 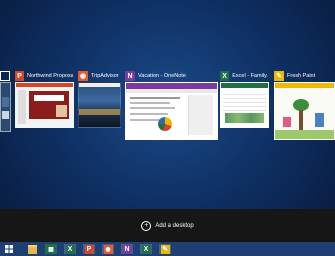 I want to click on store-button: ▦, so click(x=51, y=249).